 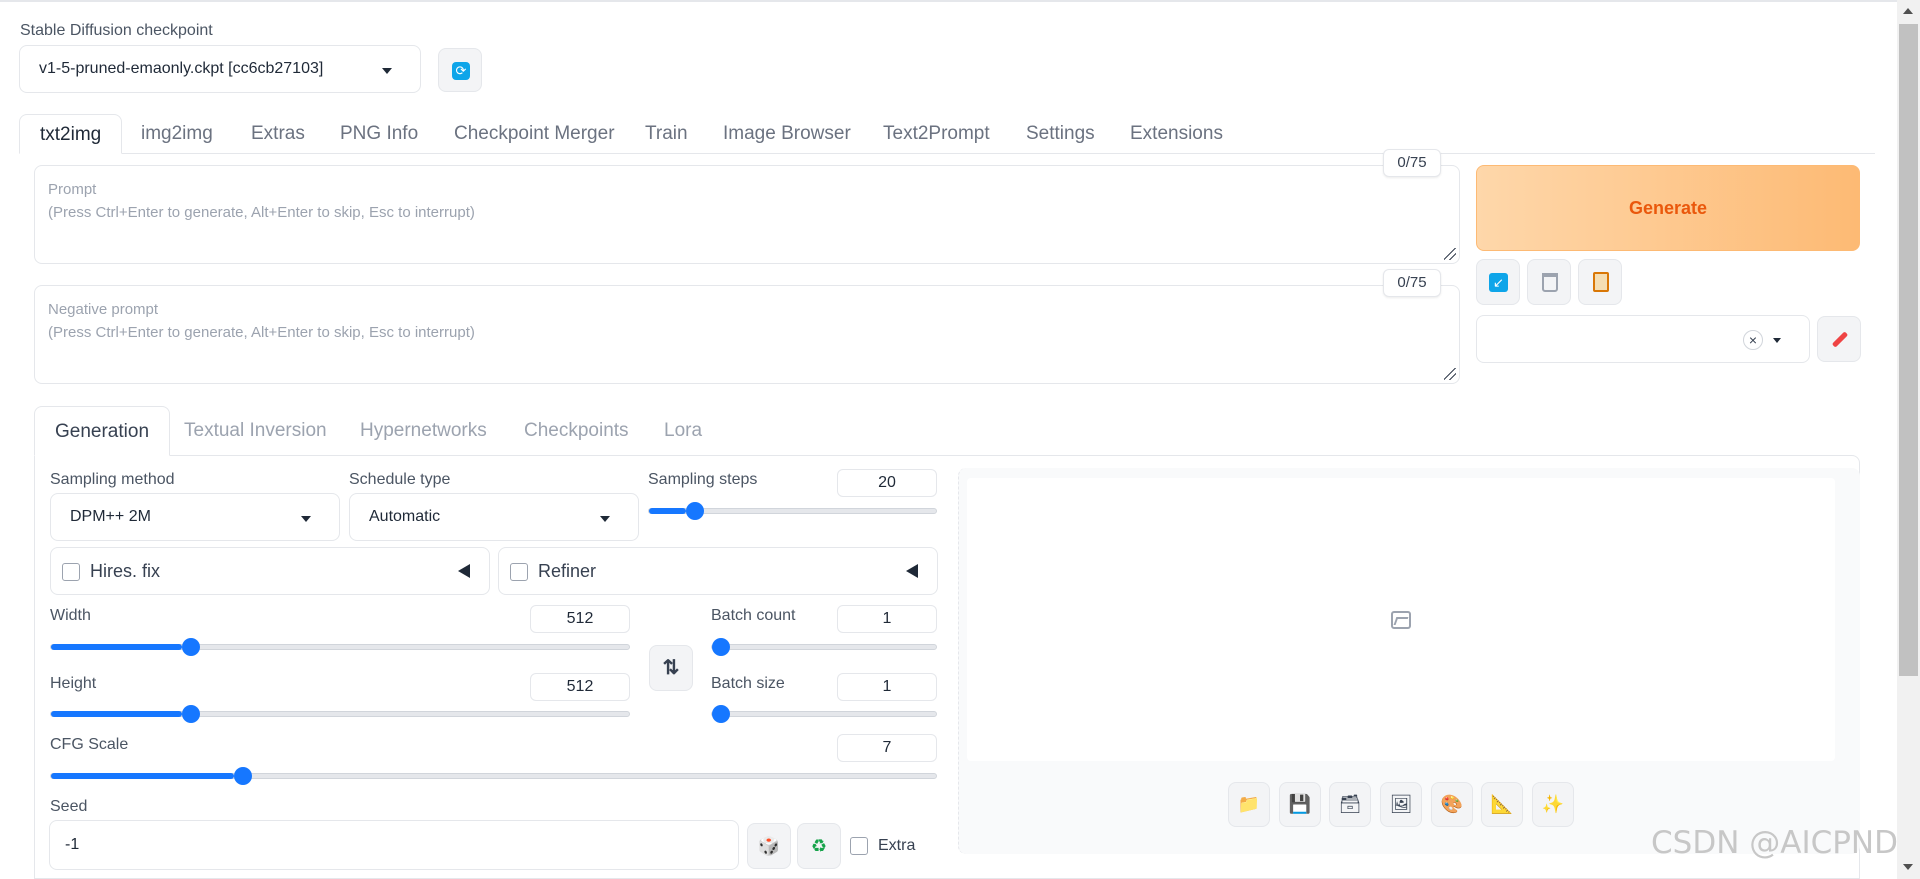 I want to click on tab-txt2img: txt2img, so click(x=71, y=134).